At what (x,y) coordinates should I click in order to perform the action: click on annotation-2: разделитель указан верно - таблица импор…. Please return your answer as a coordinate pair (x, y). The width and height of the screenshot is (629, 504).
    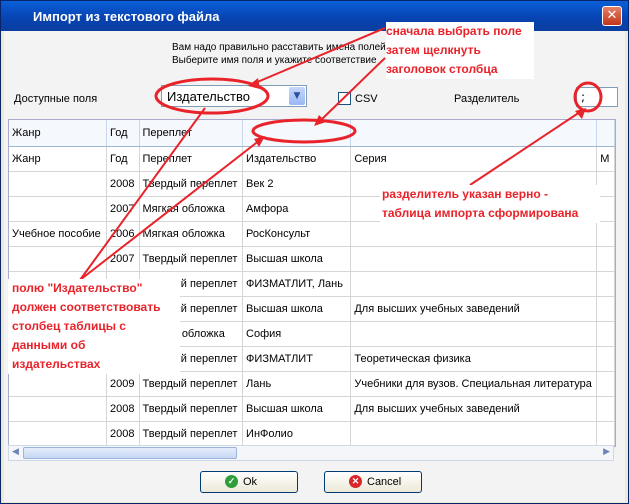
    Looking at the image, I should click on (490, 204).